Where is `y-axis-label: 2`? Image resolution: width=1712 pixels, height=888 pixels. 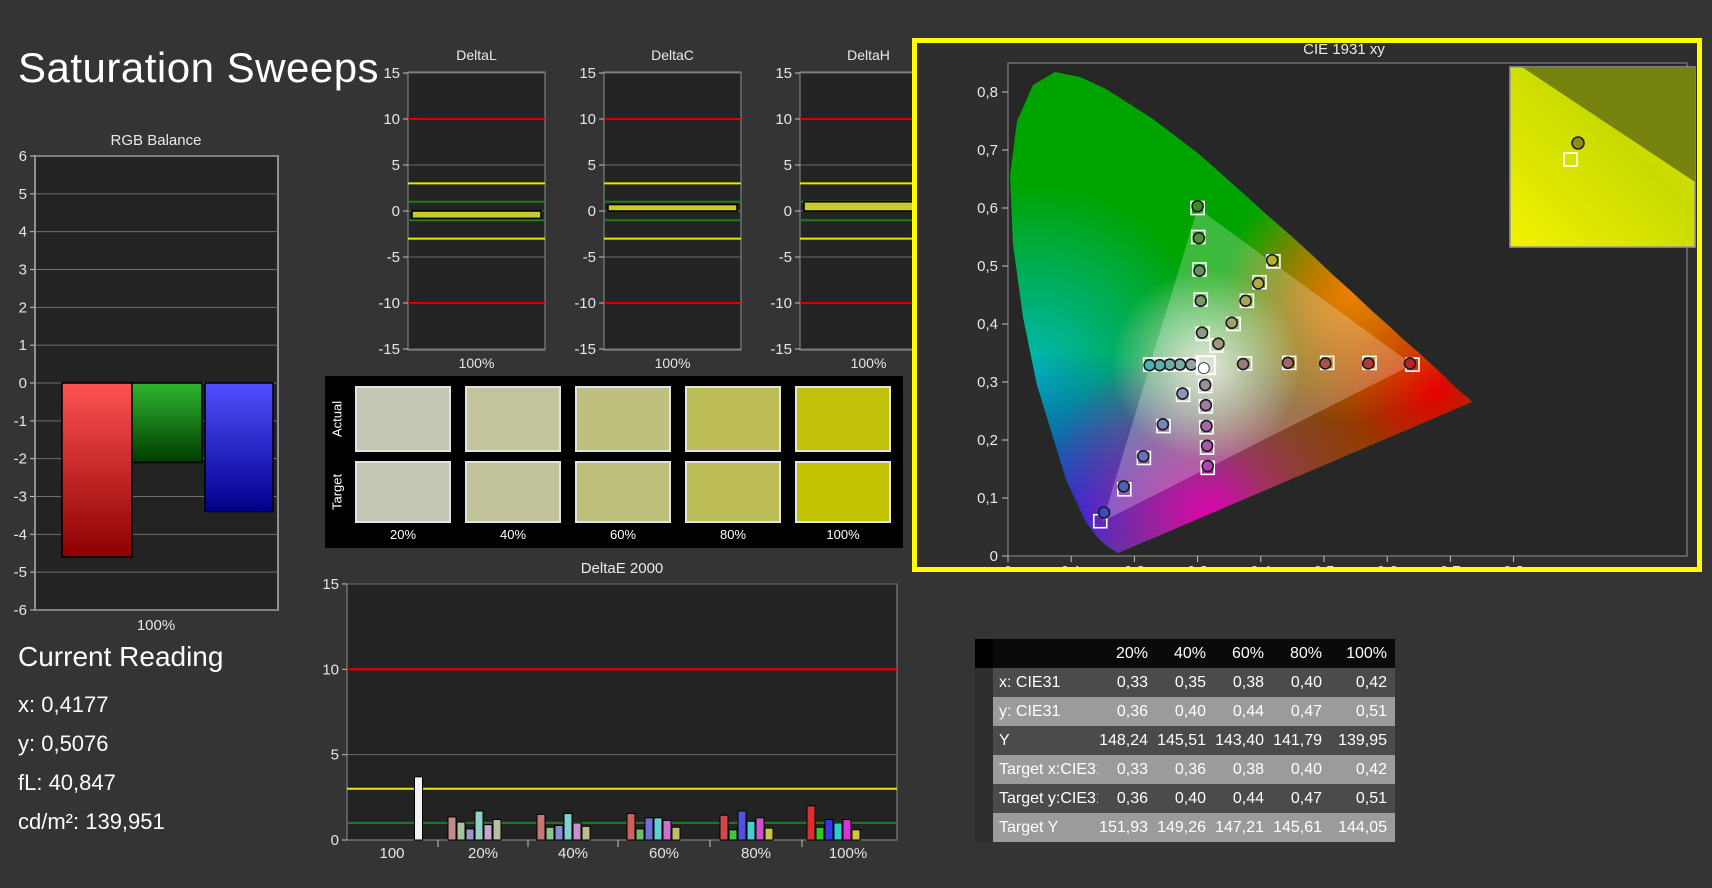
y-axis-label: 2 is located at coordinates (23, 307).